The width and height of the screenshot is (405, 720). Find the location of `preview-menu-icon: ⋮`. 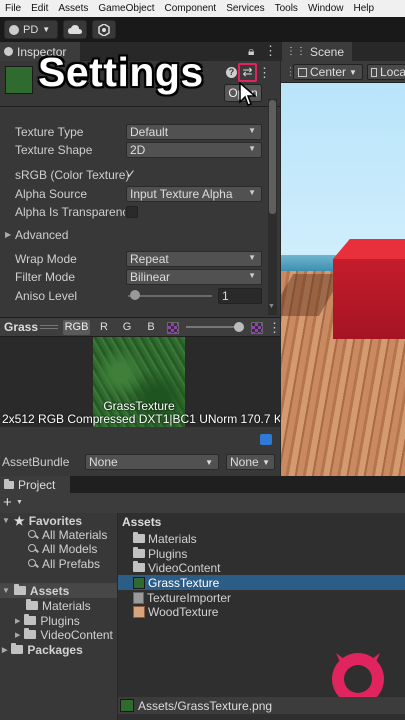

preview-menu-icon: ⋮ is located at coordinates (274, 328).